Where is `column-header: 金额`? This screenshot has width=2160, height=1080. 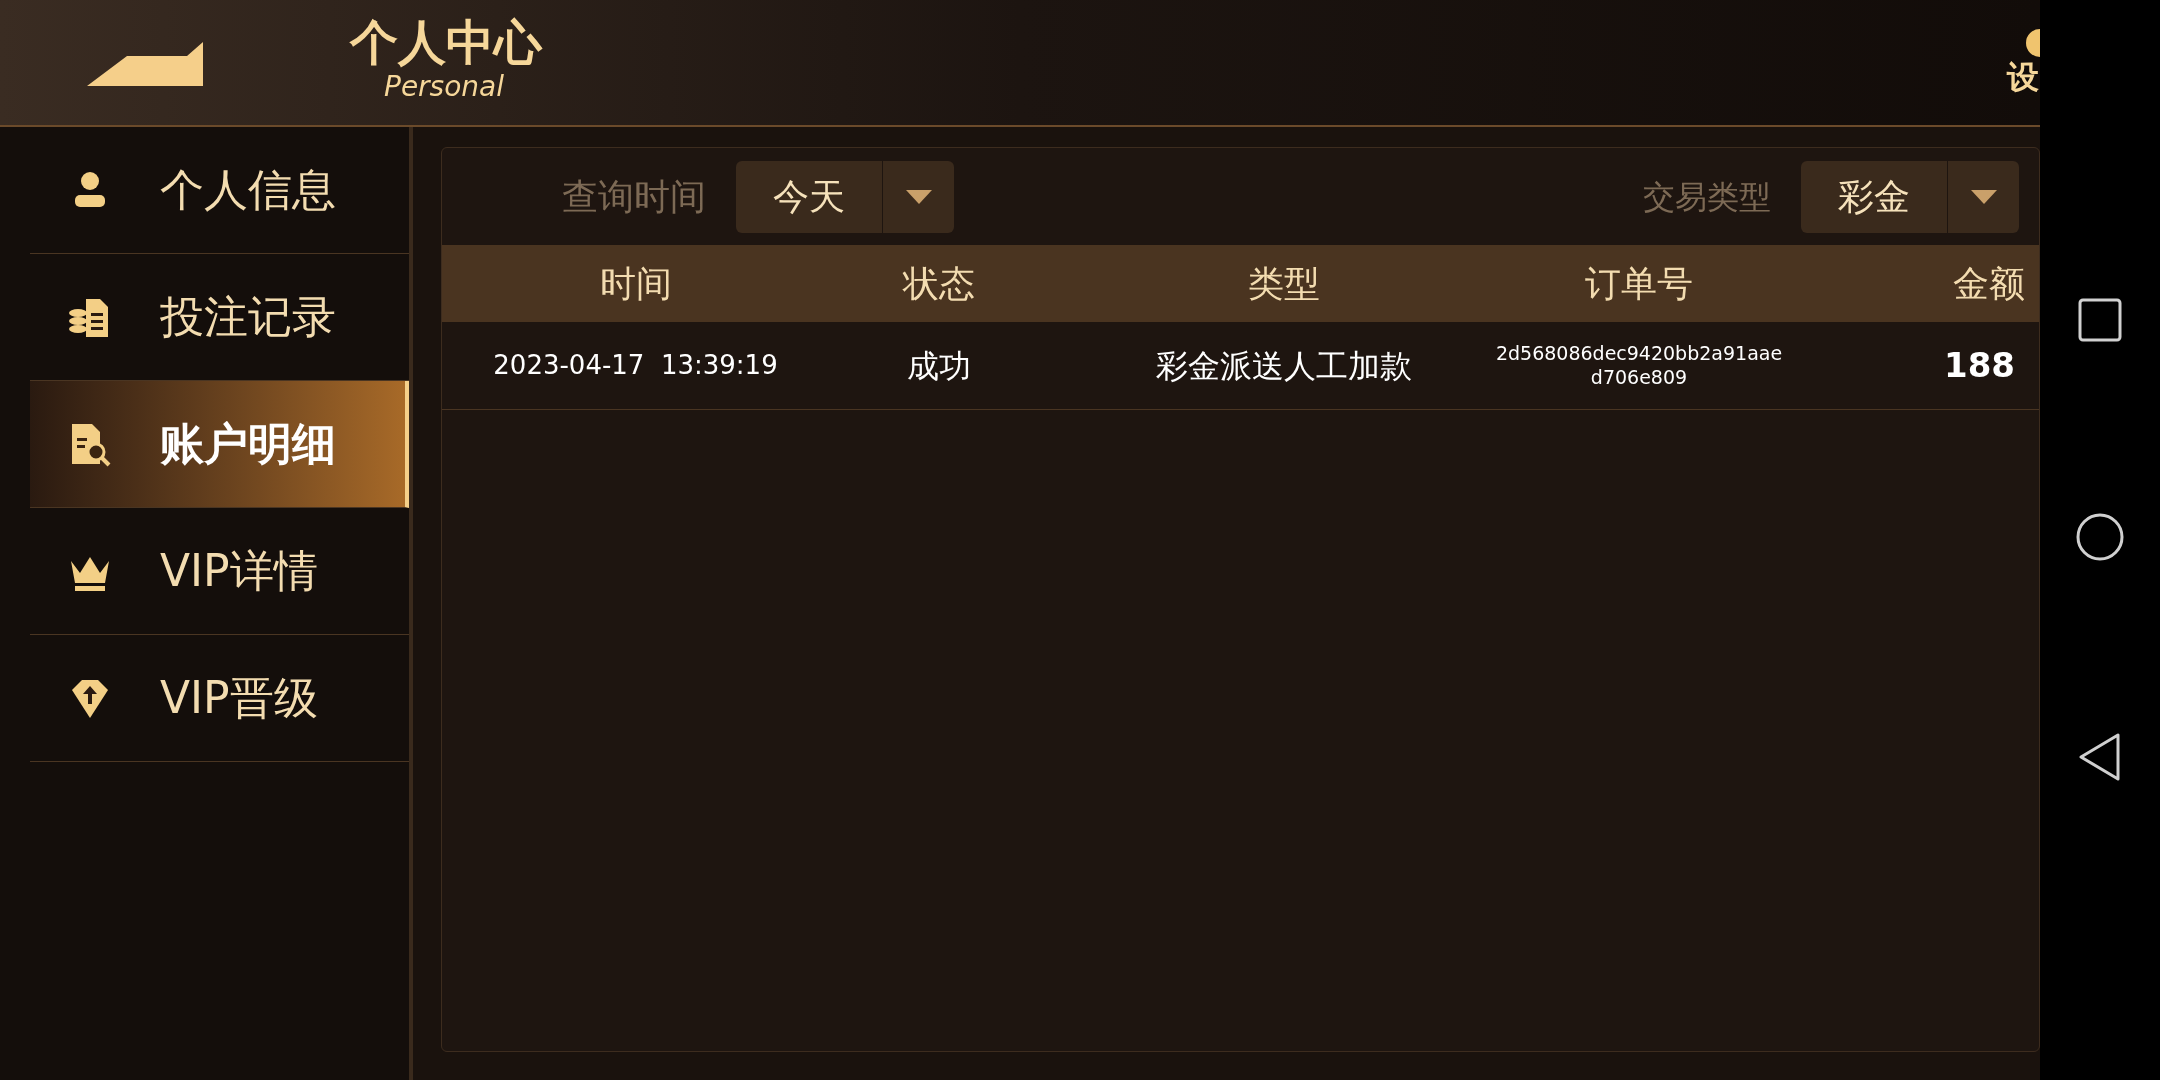 column-header: 金额 is located at coordinates (1989, 283).